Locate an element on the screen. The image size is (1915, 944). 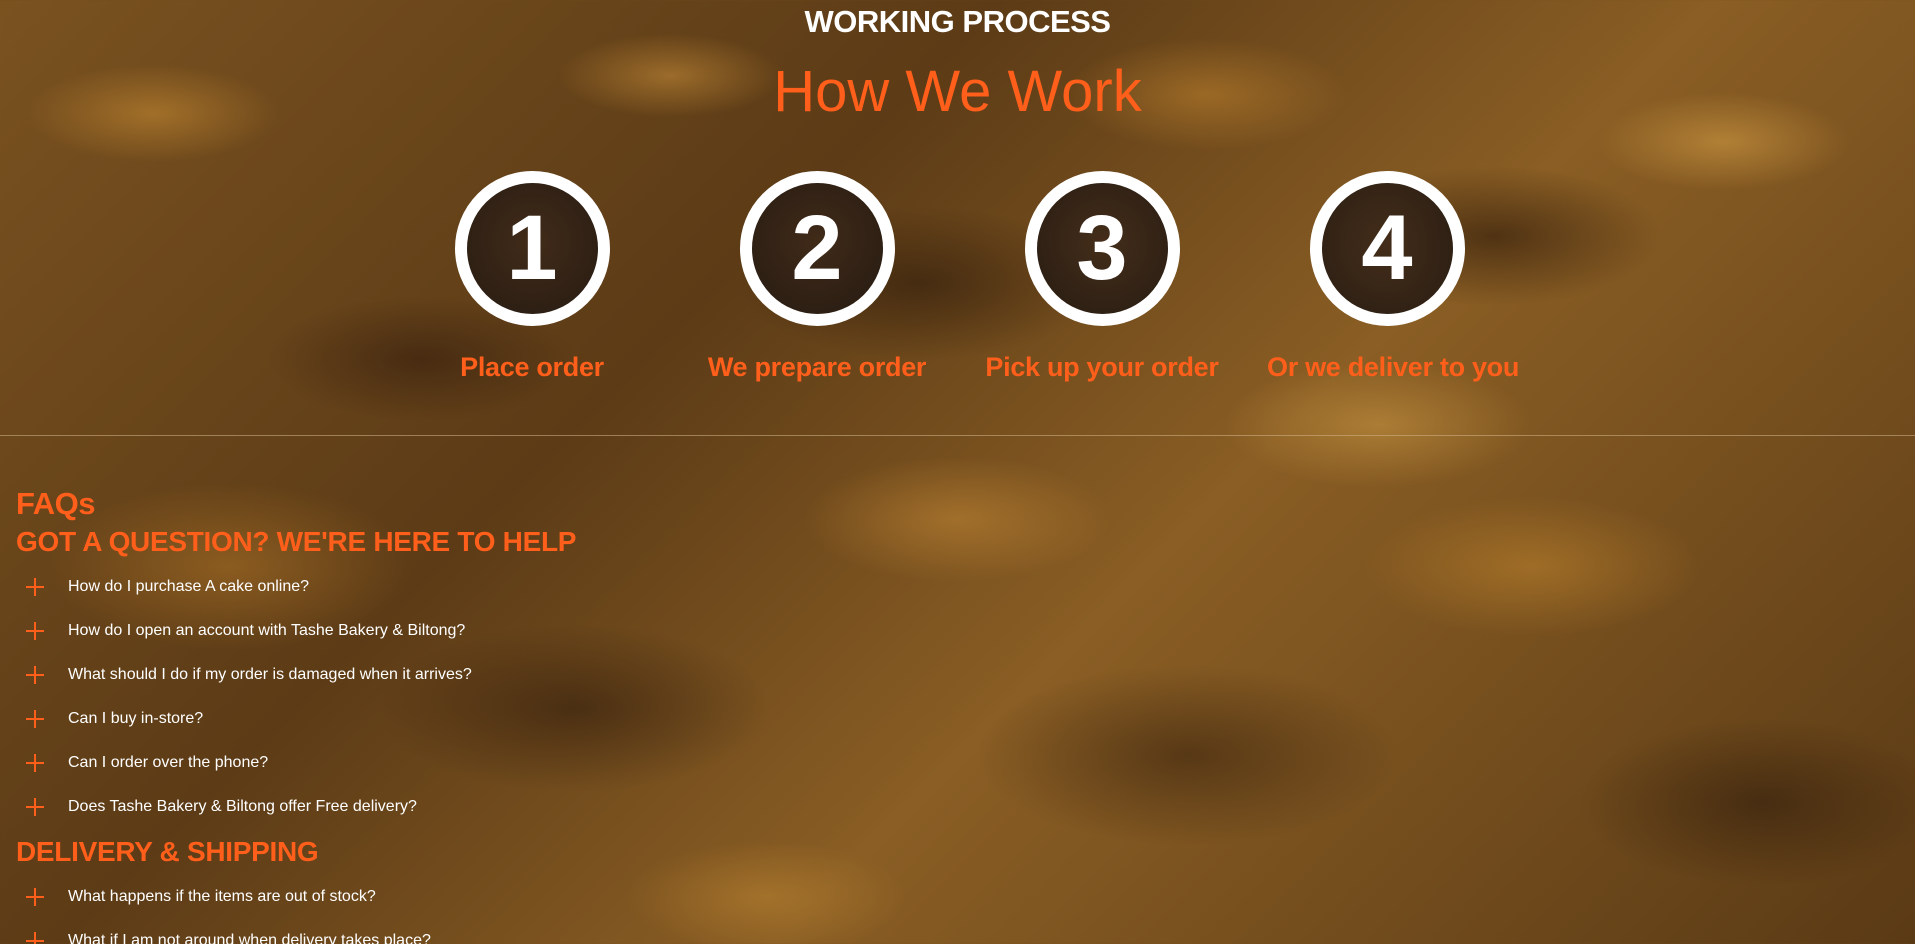
faq-item-purchase-cake: How do I purchase A cake online? is located at coordinates (296, 587).